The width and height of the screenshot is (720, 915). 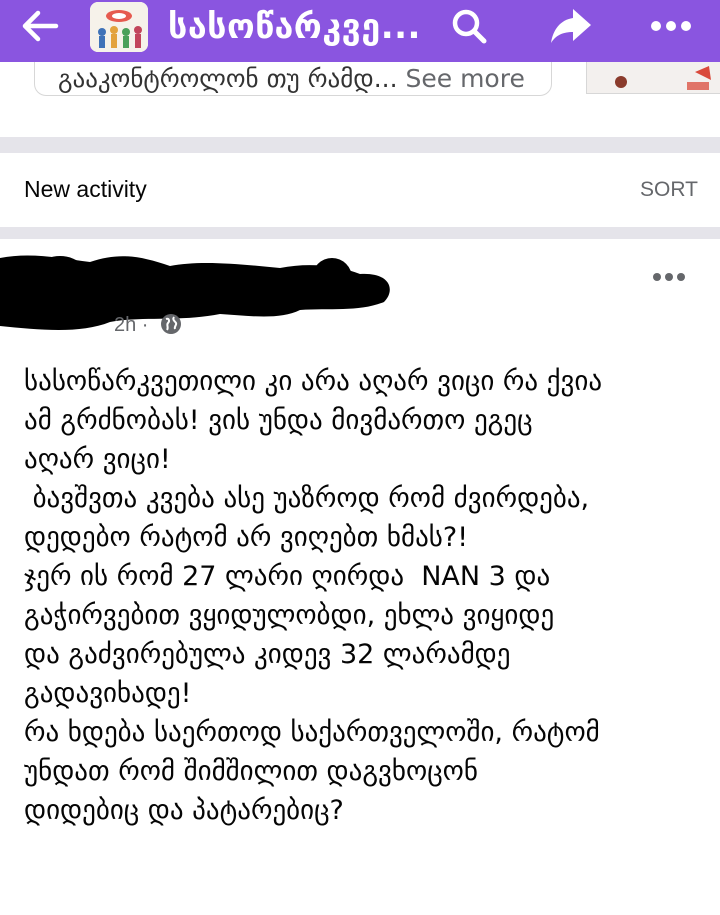 I want to click on previous-post-snippet: გააკონტროლონ თუ რამდ... See more, so click(x=291, y=78).